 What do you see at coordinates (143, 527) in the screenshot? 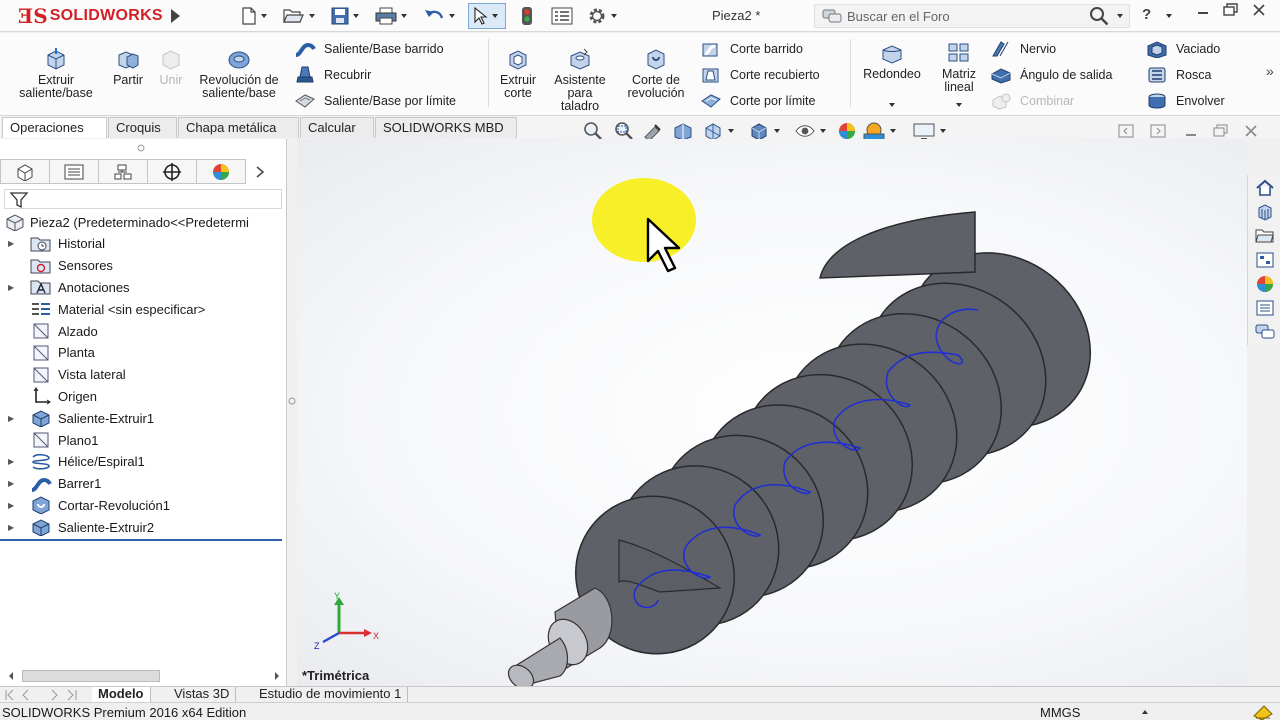
I see `tree-item-saliente-extruir2: ▶ Saliente-Extruir2` at bounding box center [143, 527].